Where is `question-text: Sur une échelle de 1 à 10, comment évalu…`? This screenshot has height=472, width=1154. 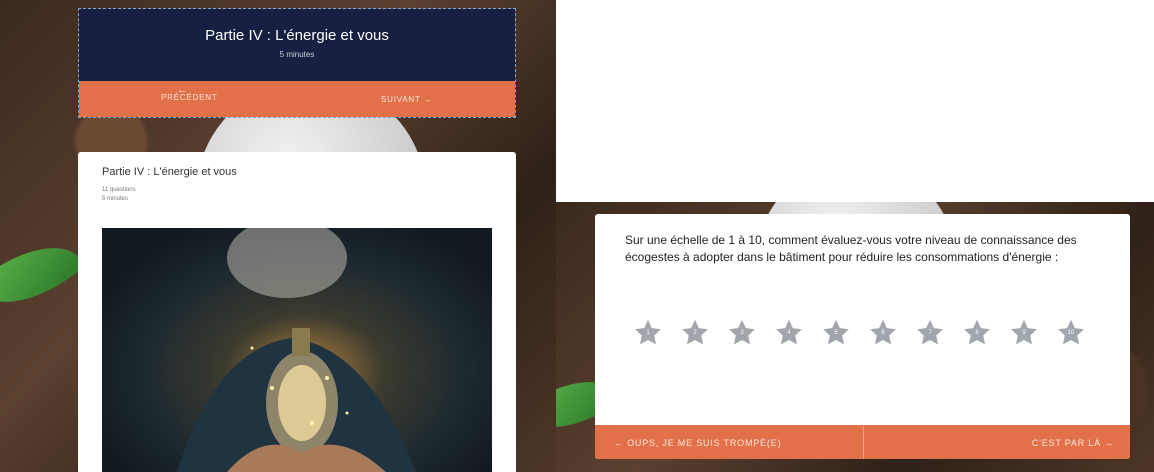 question-text: Sur une échelle de 1 à 10, comment évalu… is located at coordinates (851, 248).